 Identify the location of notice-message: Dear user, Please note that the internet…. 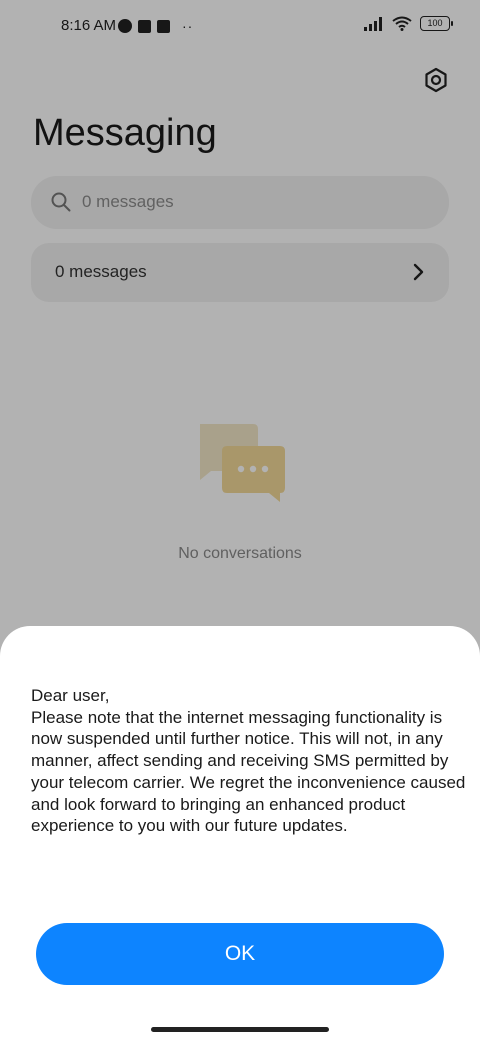
(248, 761).